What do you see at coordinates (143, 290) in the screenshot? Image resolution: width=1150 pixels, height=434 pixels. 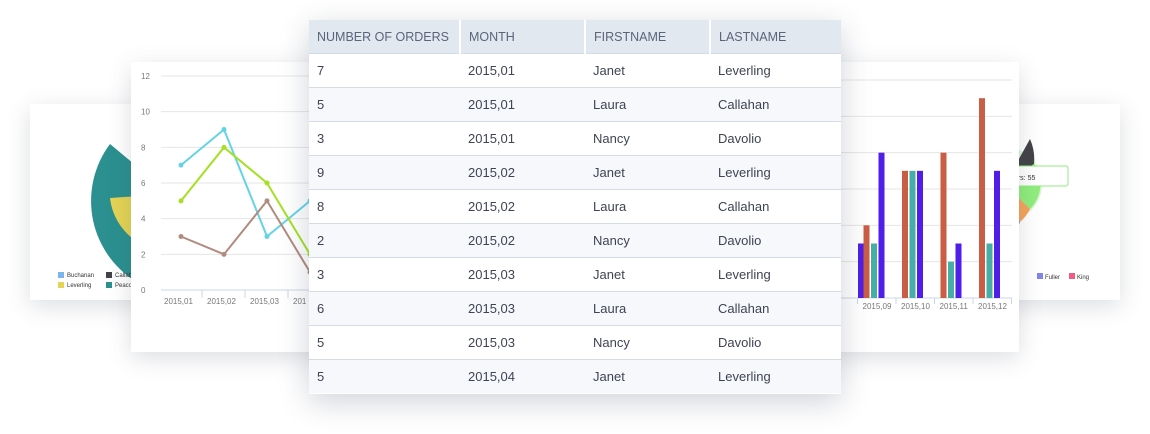 I see `y-tick-label: 0` at bounding box center [143, 290].